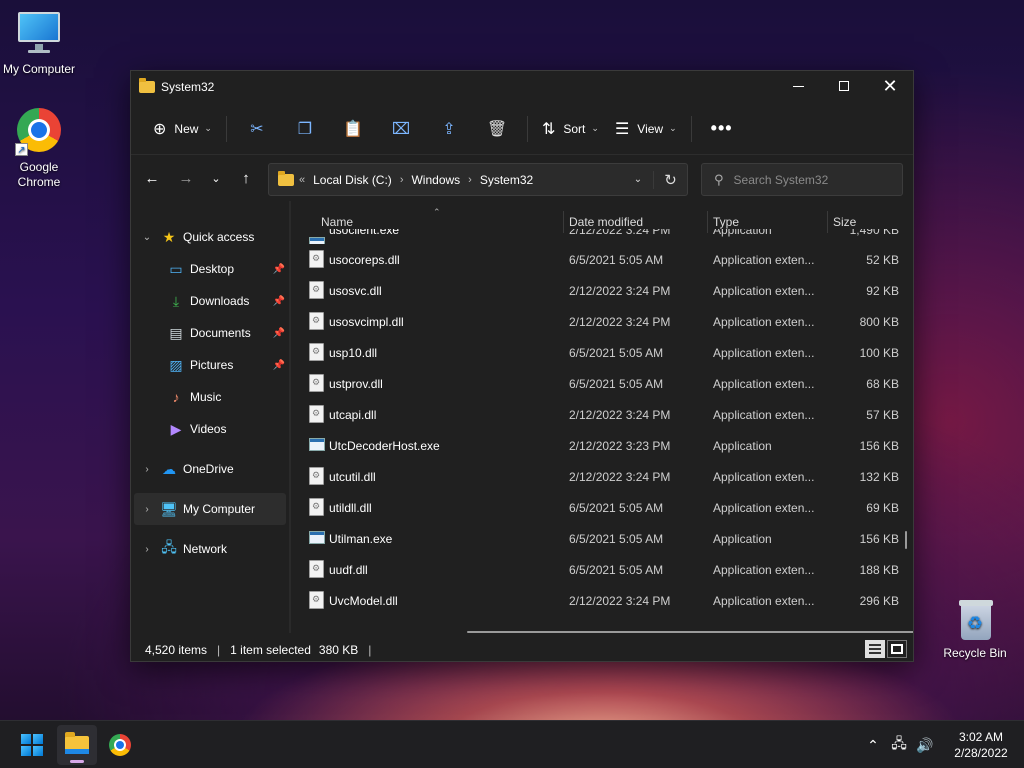 The height and width of the screenshot is (768, 1024). I want to click on file-size: 52 KB, so click(882, 260).